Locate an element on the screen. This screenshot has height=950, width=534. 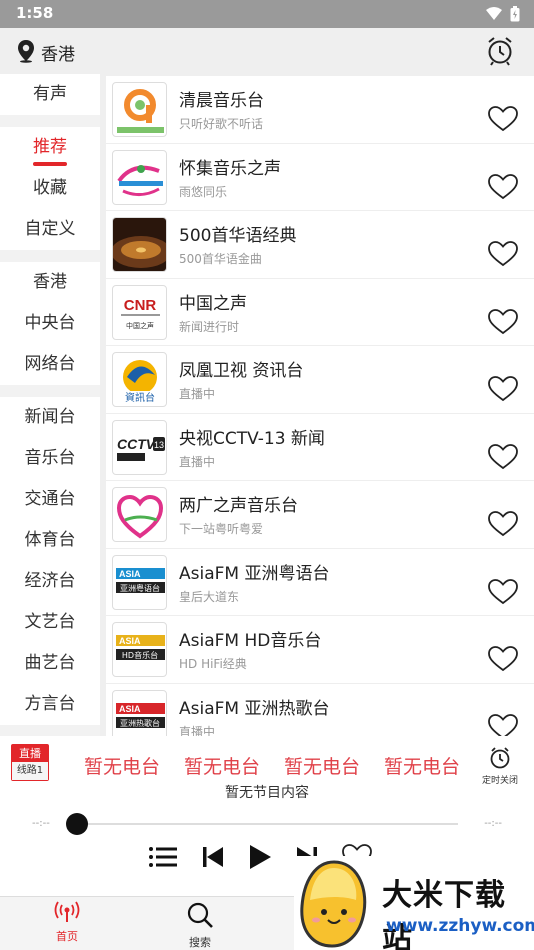
sidebar-item-arts: 文艺台 is located at coordinates (50, 622).